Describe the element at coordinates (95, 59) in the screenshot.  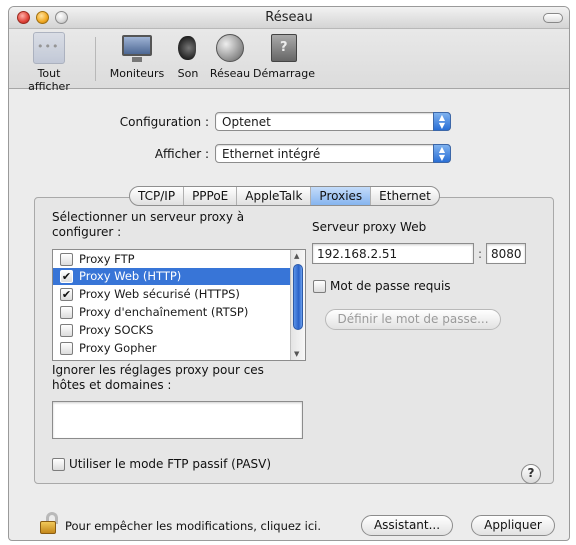
I see `toolbar-separator` at that location.